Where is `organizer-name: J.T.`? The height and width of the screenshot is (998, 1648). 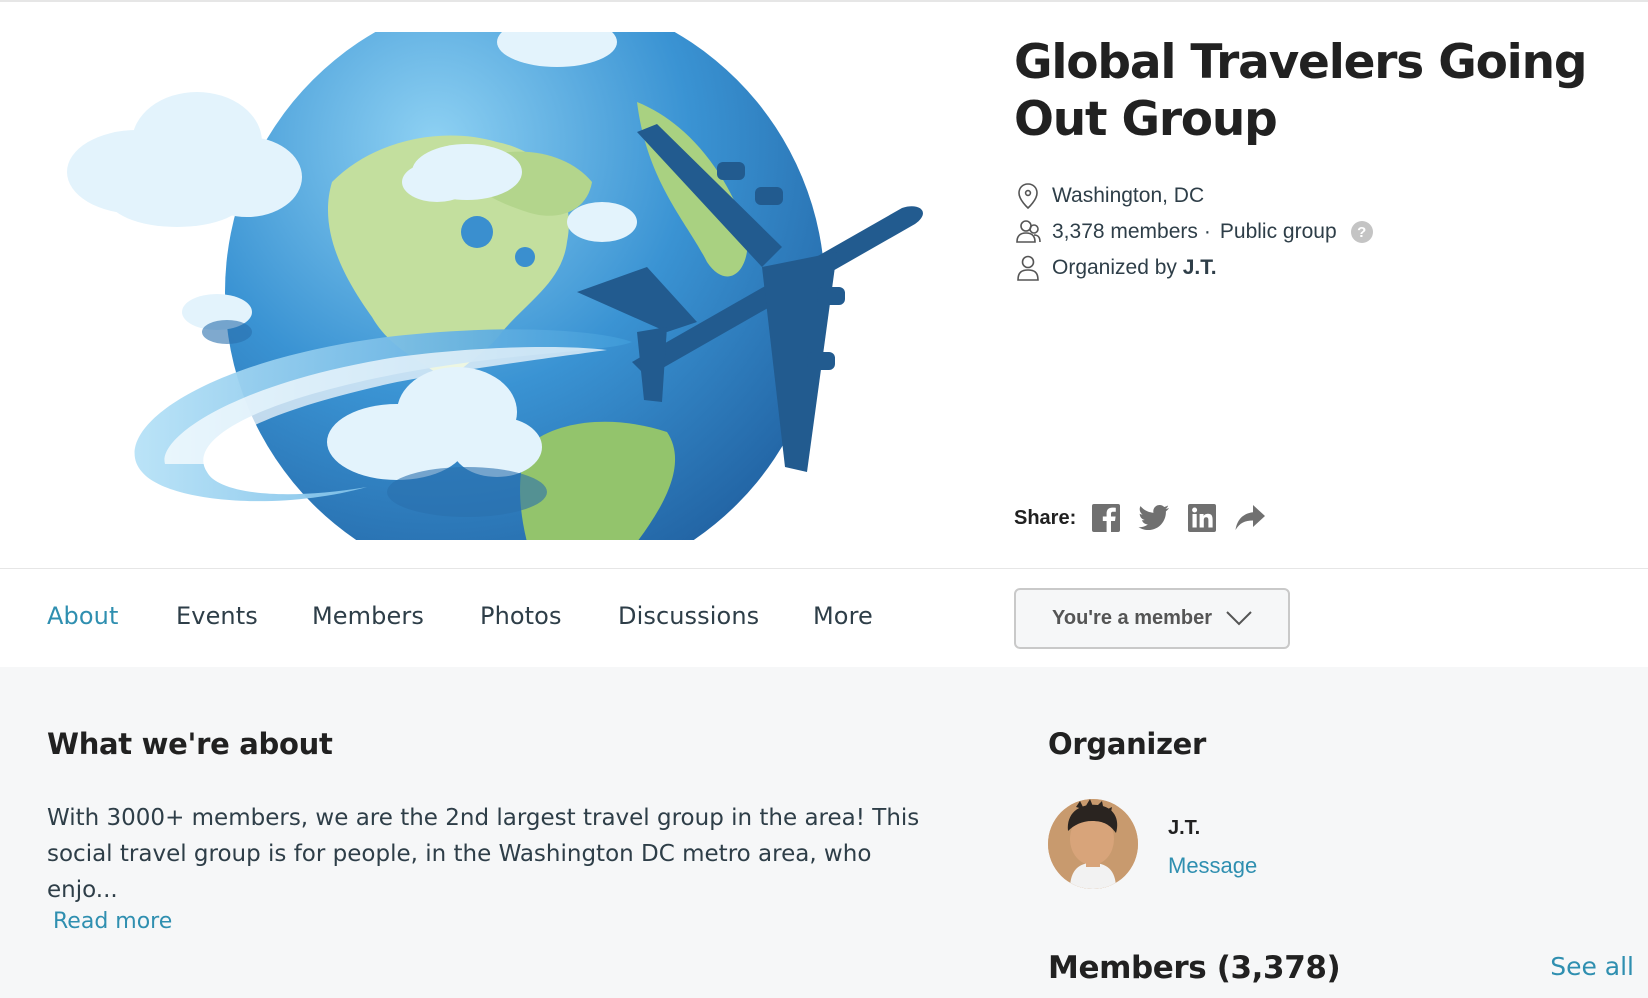
organizer-name: J.T. is located at coordinates (1184, 828).